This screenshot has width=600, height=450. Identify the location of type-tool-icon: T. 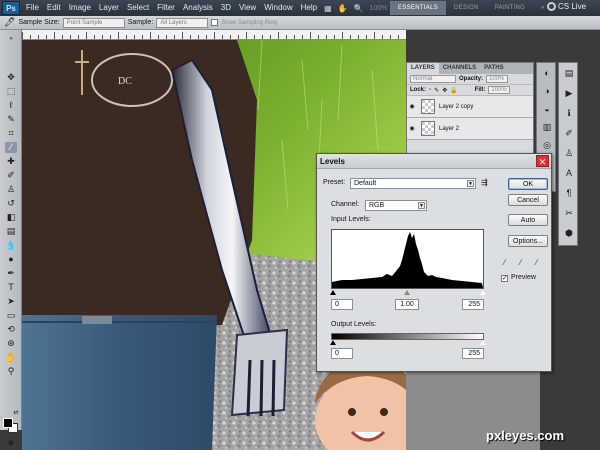
(11, 287).